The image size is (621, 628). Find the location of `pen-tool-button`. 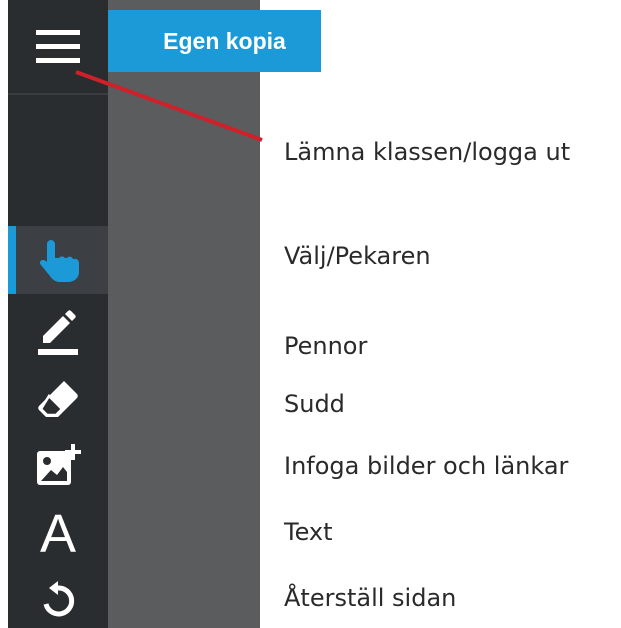

pen-tool-button is located at coordinates (58, 333).